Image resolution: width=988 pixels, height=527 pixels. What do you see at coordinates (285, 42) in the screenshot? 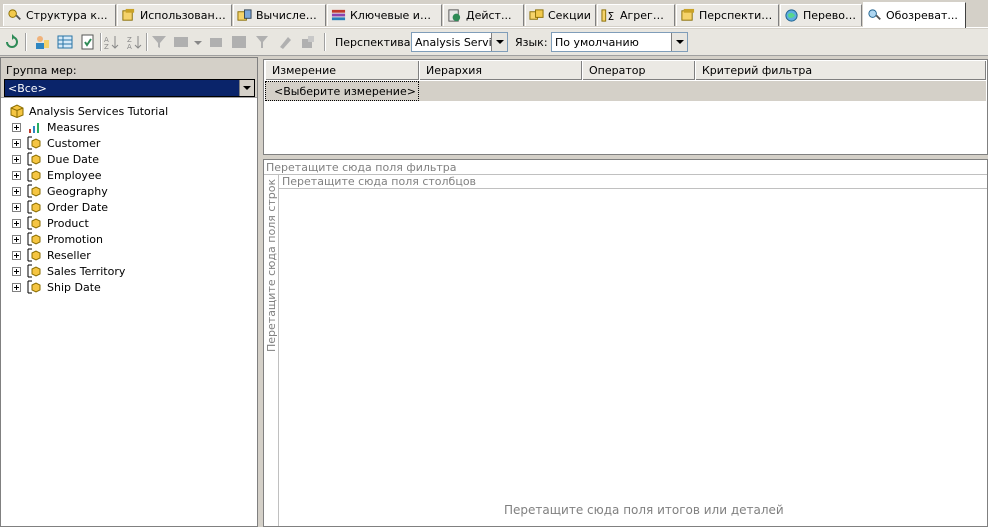
I see `edit-icon` at bounding box center [285, 42].